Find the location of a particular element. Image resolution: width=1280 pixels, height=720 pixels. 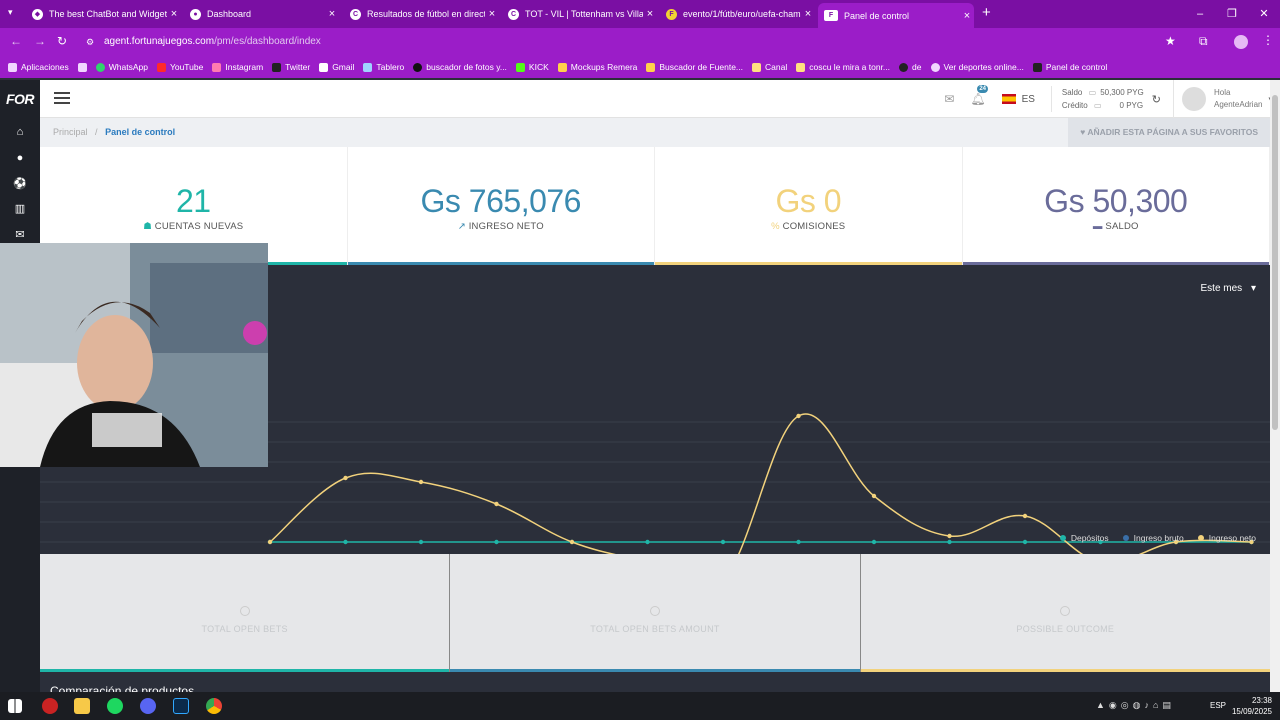

windows-start-icon is located at coordinates (15, 706).